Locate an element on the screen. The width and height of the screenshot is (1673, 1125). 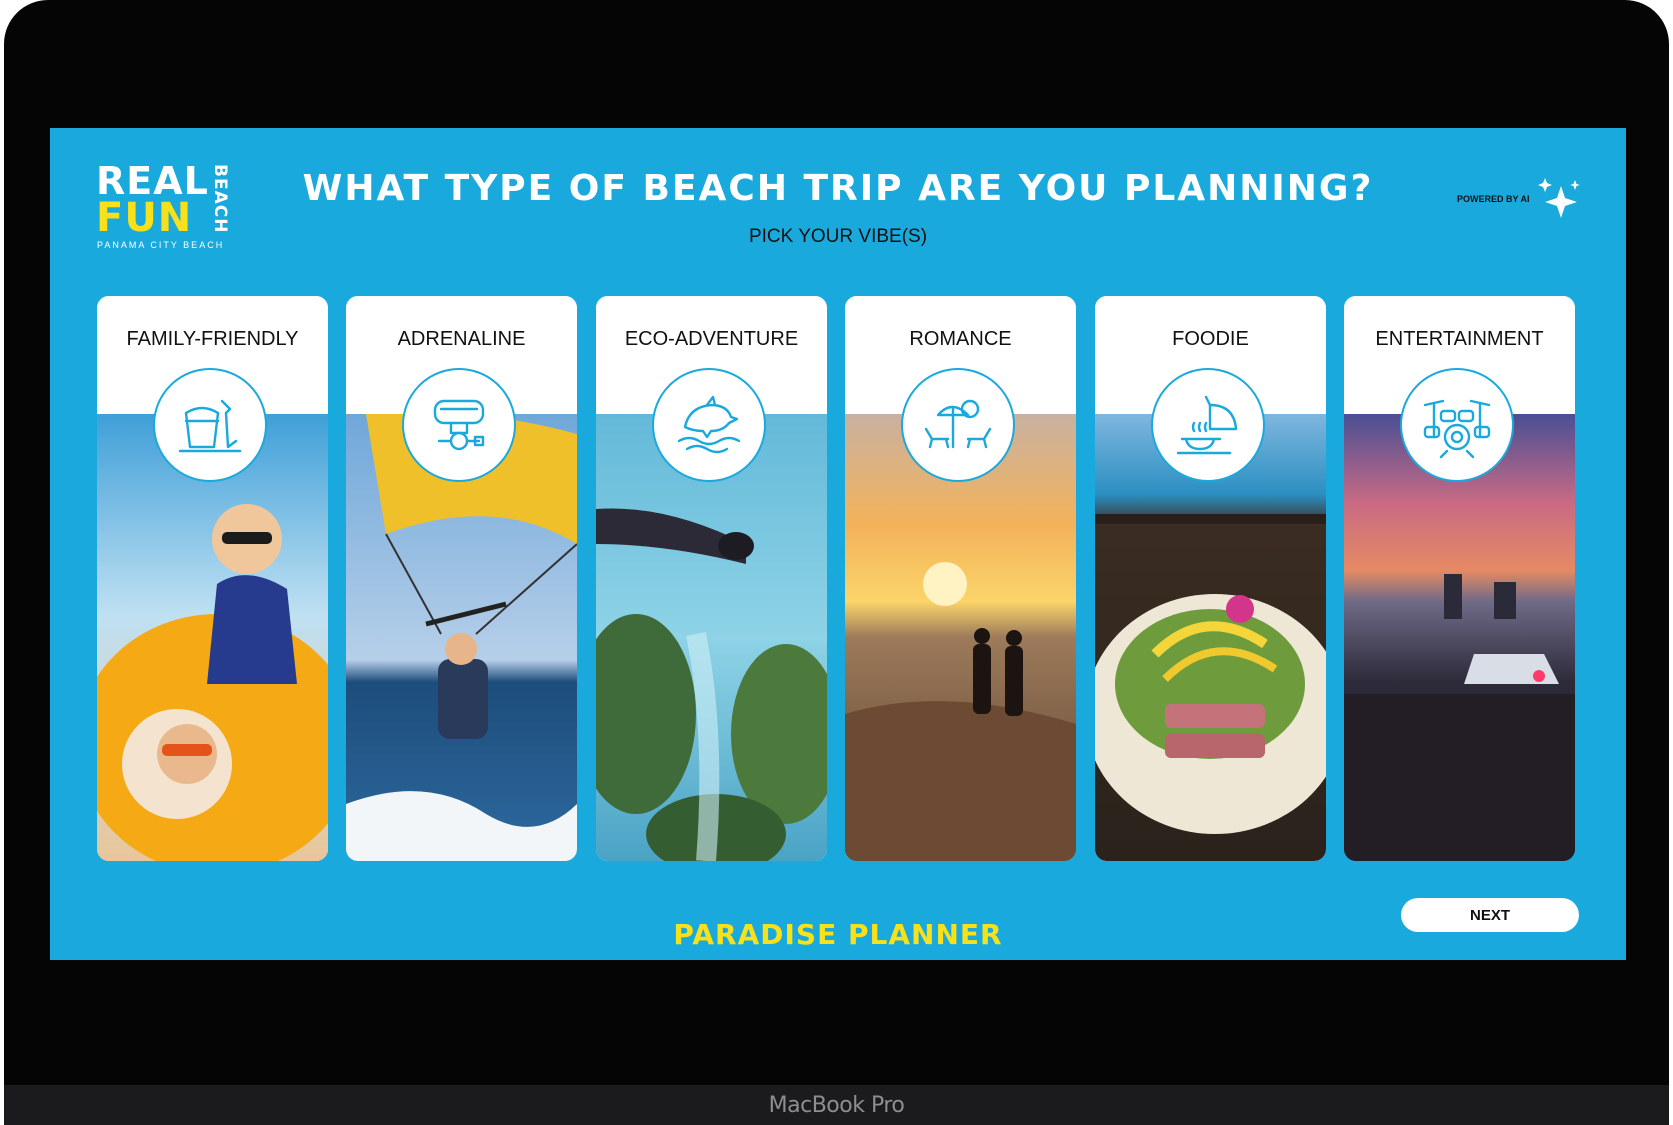
vibe-card-family-friendly: FAMILY-FRIENDLY is located at coordinates (212, 578).